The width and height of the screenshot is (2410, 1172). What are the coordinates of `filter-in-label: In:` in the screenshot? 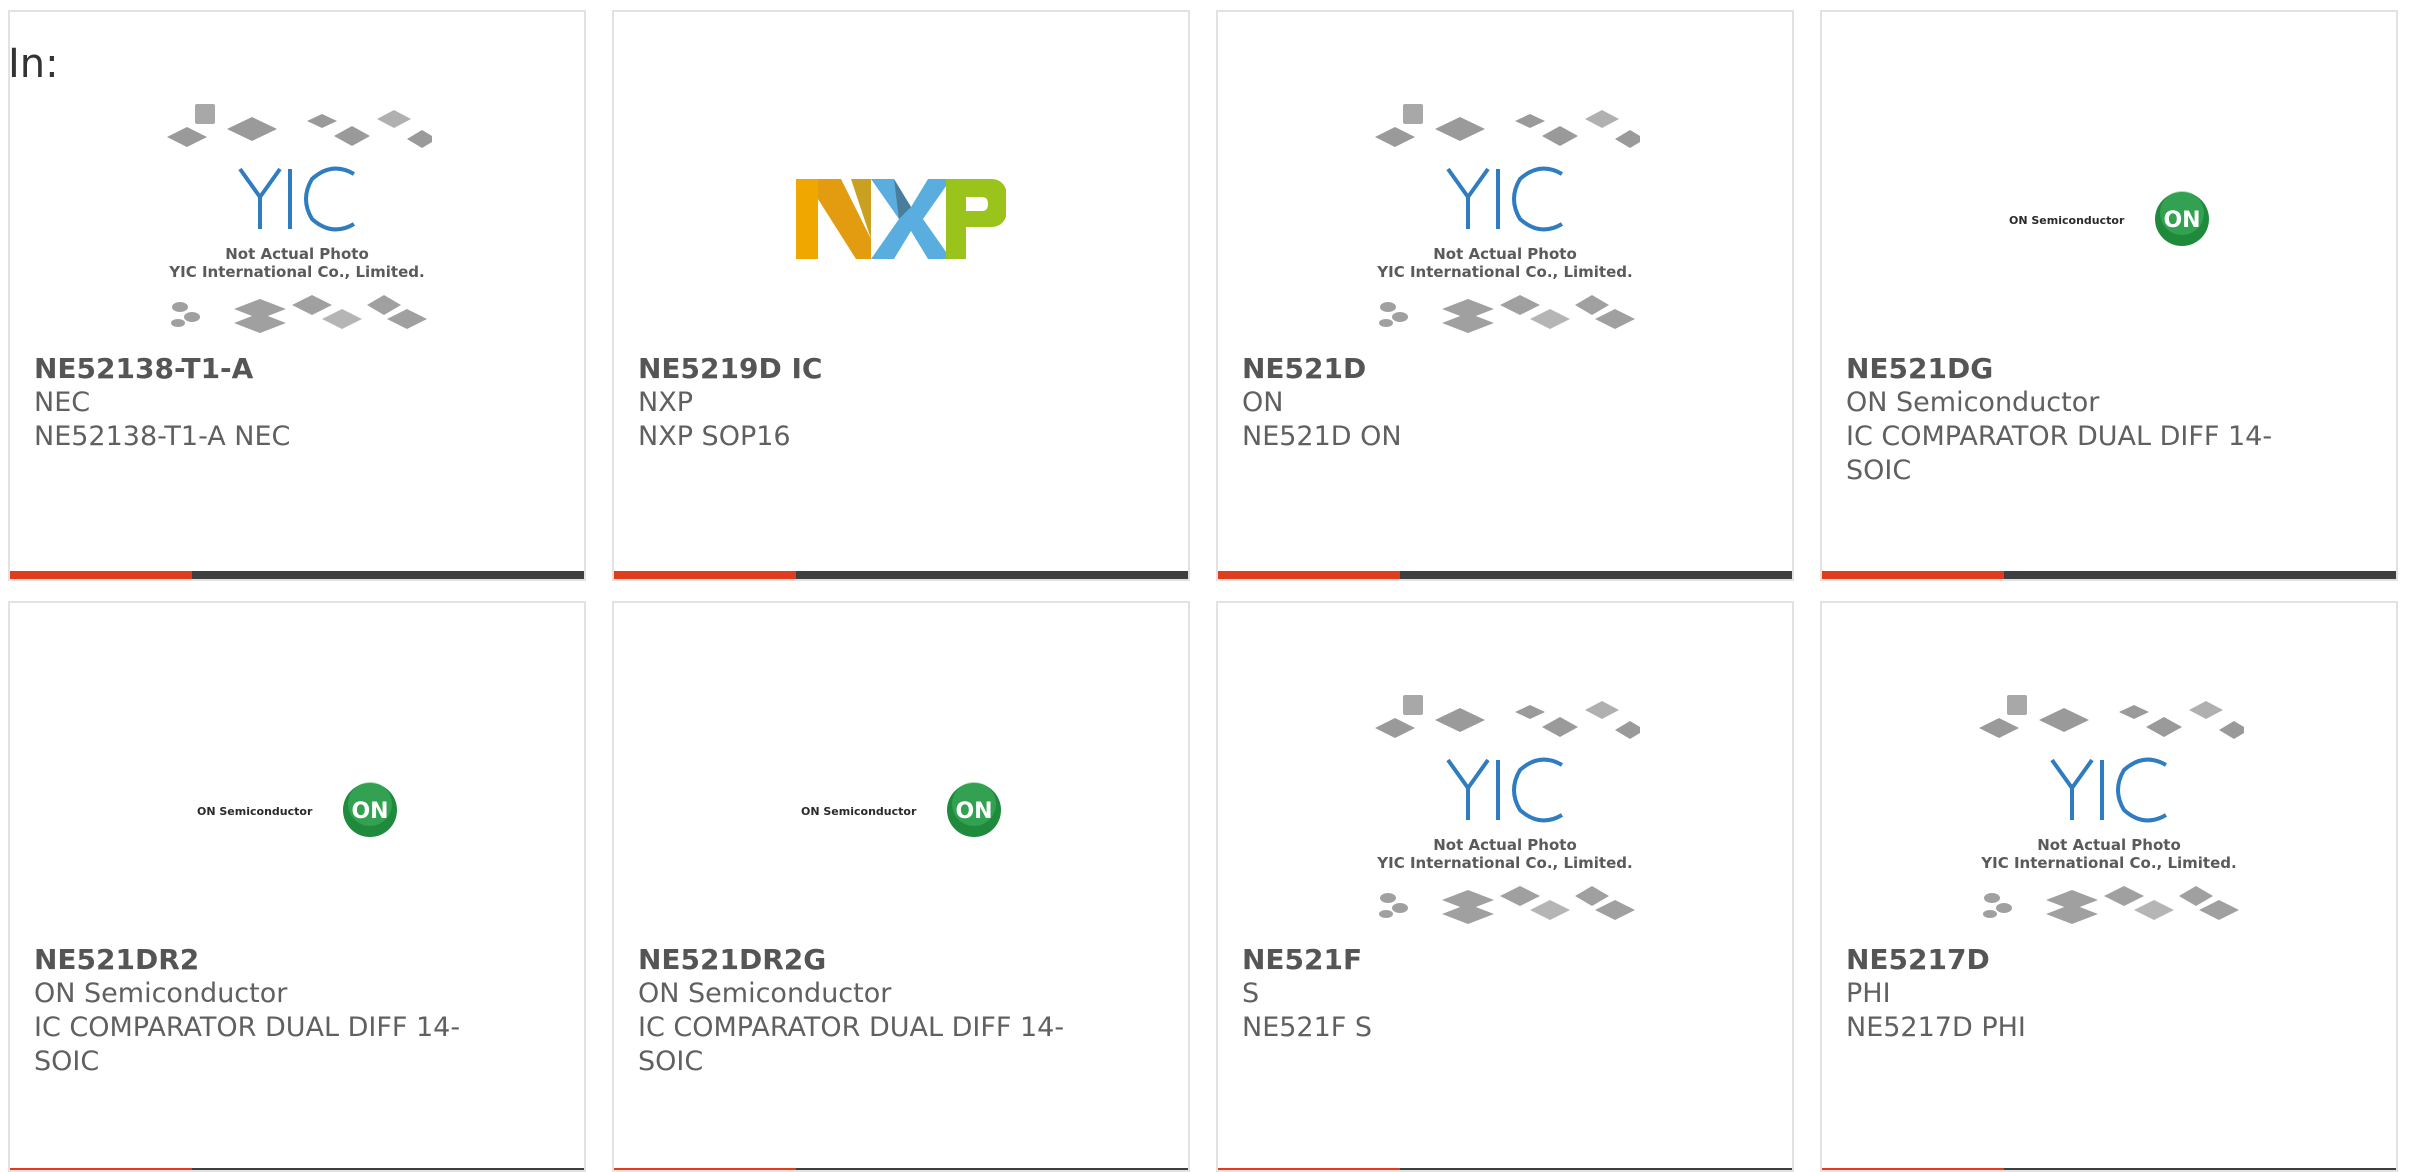 It's located at (33, 64).